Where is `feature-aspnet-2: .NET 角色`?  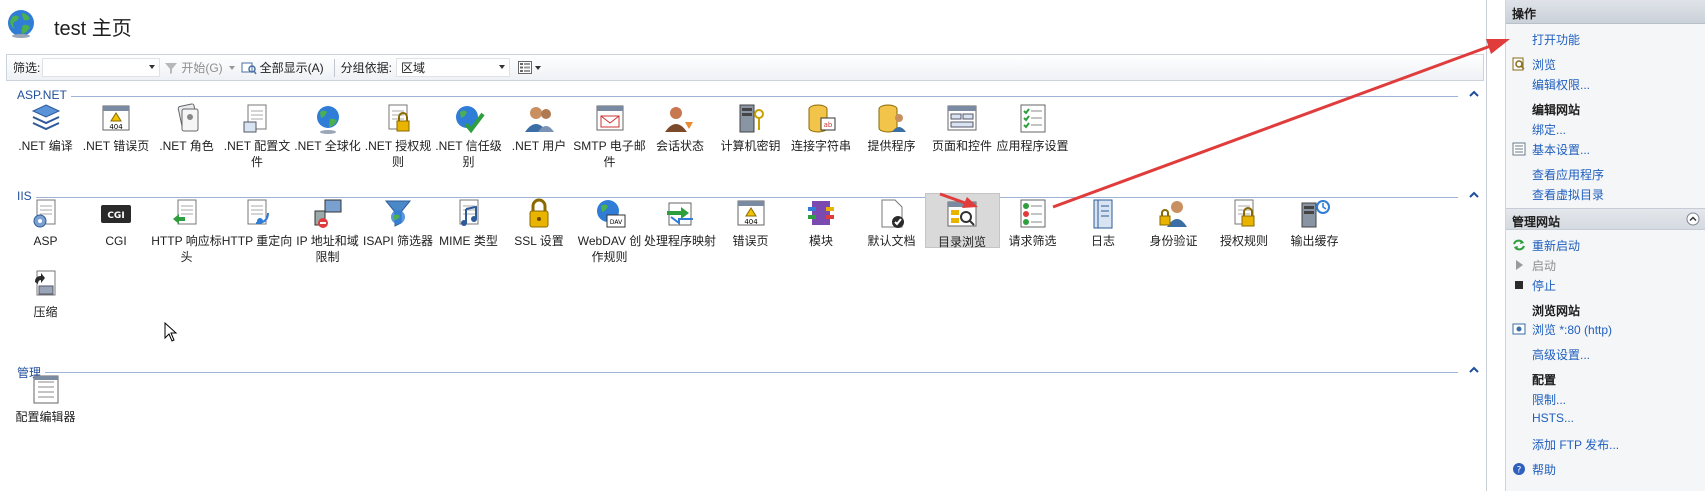 feature-aspnet-2: .NET 角色 is located at coordinates (186, 142).